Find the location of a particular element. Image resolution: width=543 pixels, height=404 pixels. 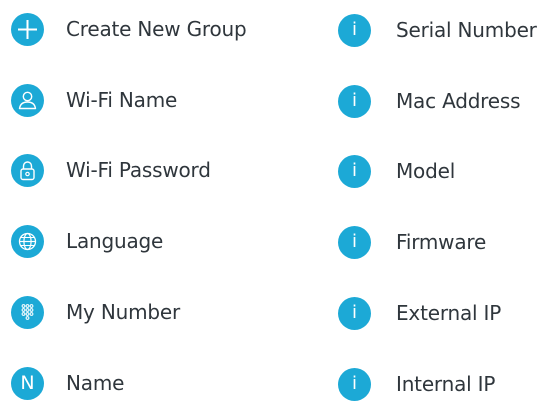

serial-number-label: Serial Number is located at coordinates (466, 30).